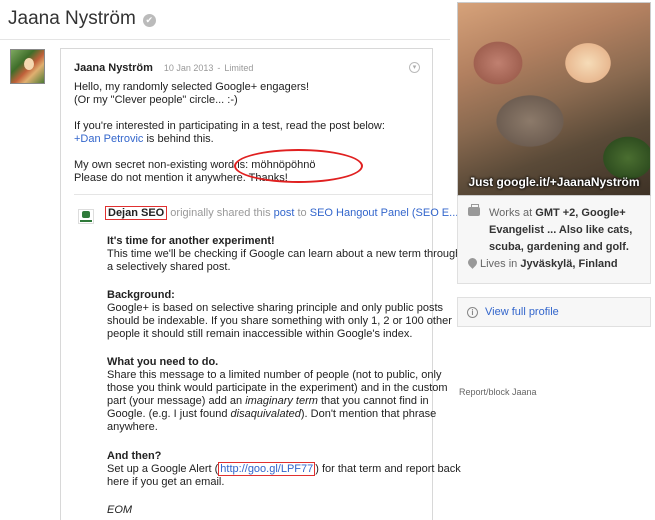 The height and width of the screenshot is (520, 655). What do you see at coordinates (169, 267) in the screenshot?
I see `shared-text-line: a selectively shared post.` at bounding box center [169, 267].